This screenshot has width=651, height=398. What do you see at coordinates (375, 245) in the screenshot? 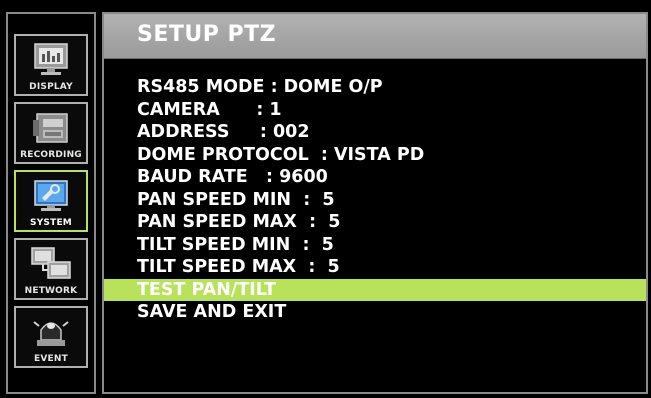
I see `menu-item-tilt-speed-min: TILT SPEED MIN : 5` at bounding box center [375, 245].